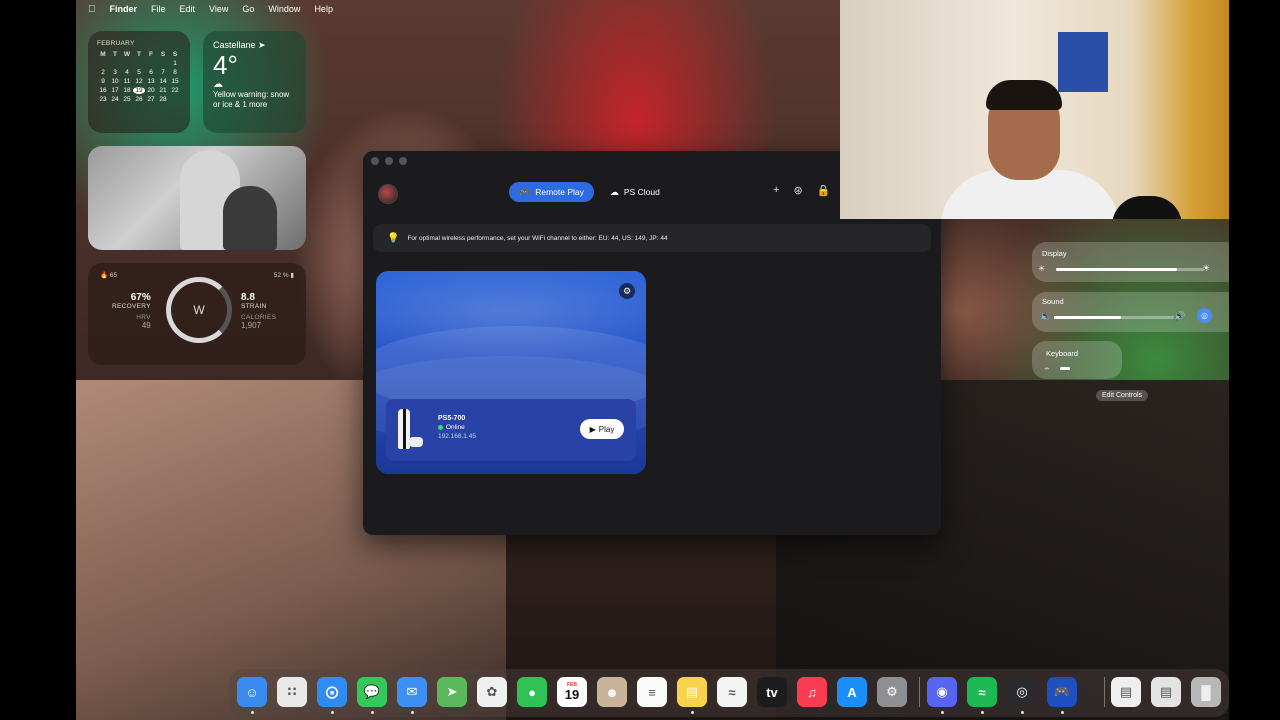 The width and height of the screenshot is (1280, 720). What do you see at coordinates (1062, 692) in the screenshot?
I see `dock-ps-remote-play-icon: 🎮` at bounding box center [1062, 692].